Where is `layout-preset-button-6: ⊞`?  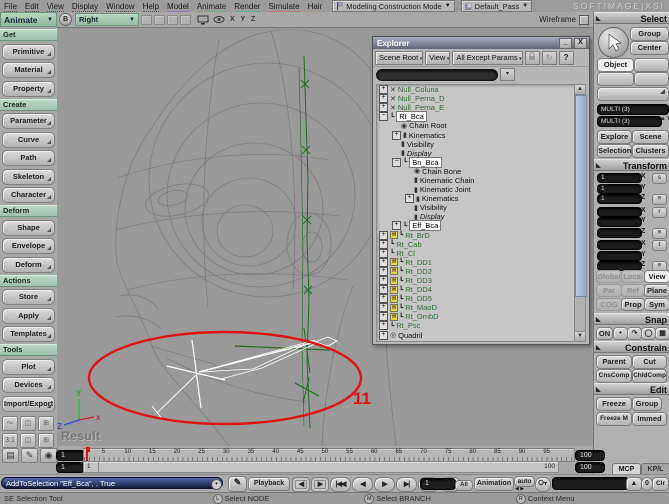 layout-preset-button-6: ⊞ is located at coordinates (46, 440).